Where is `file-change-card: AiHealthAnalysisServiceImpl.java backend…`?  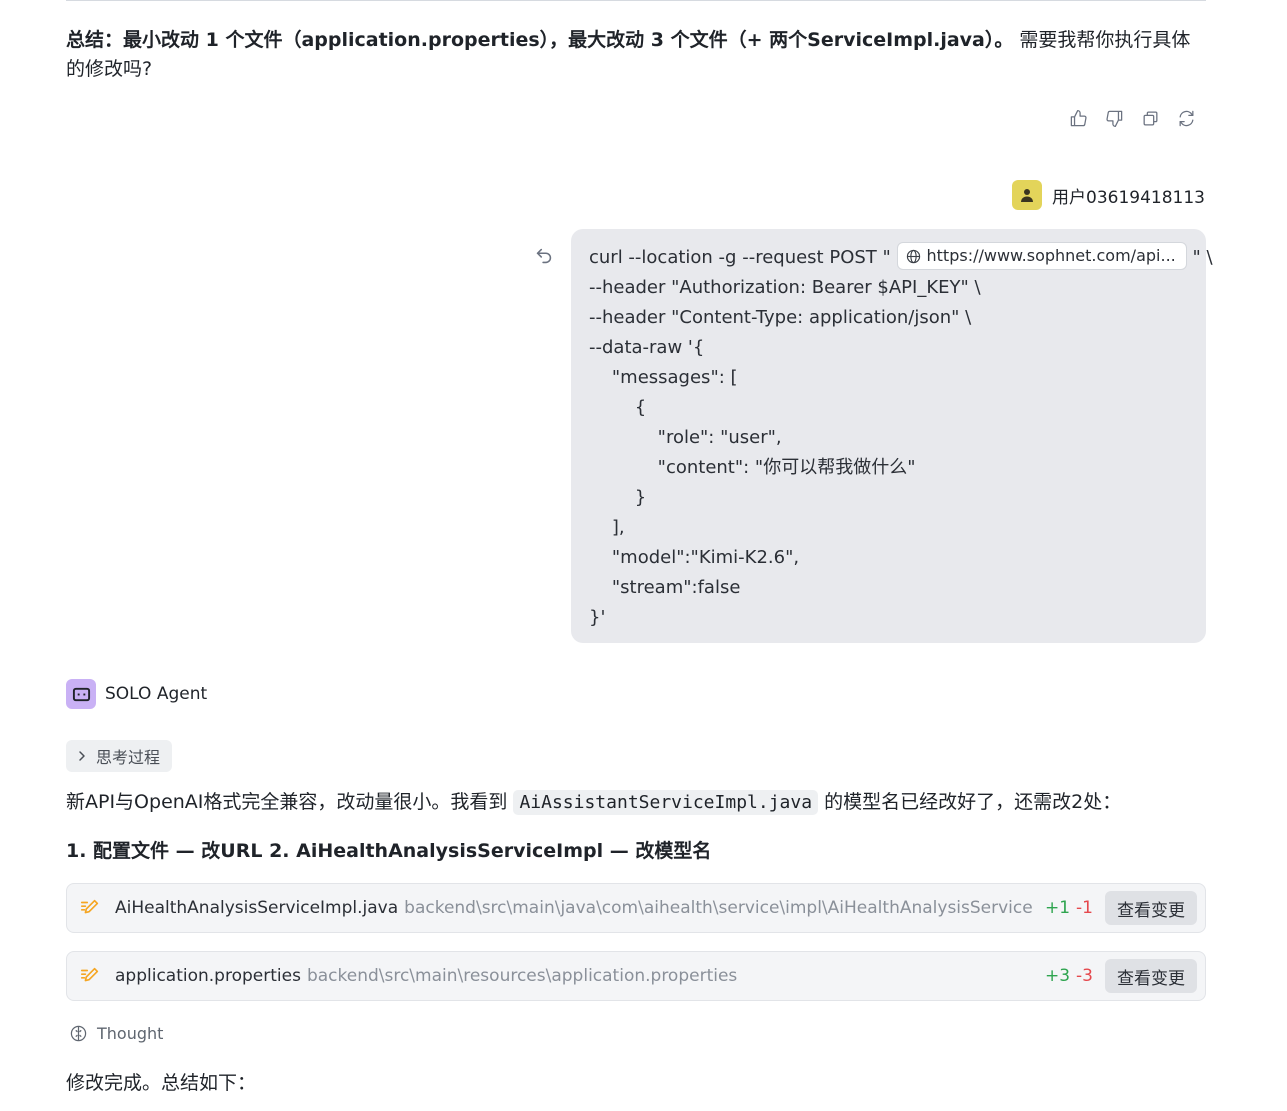 file-change-card: AiHealthAnalysisServiceImpl.java backend… is located at coordinates (636, 908).